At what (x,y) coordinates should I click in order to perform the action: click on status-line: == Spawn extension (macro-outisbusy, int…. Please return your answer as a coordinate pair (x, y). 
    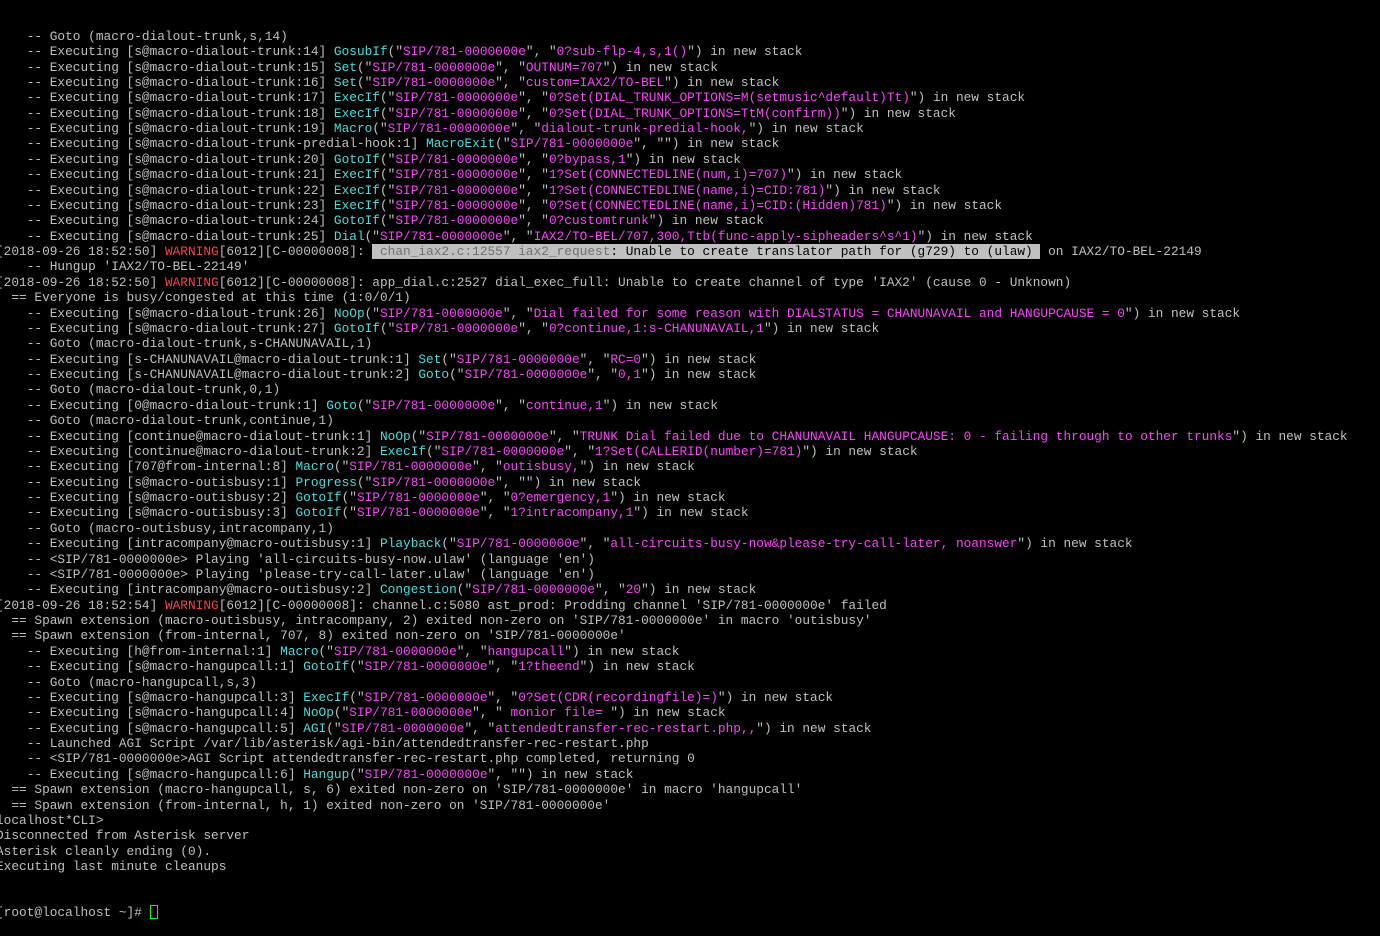
    Looking at the image, I should click on (690, 620).